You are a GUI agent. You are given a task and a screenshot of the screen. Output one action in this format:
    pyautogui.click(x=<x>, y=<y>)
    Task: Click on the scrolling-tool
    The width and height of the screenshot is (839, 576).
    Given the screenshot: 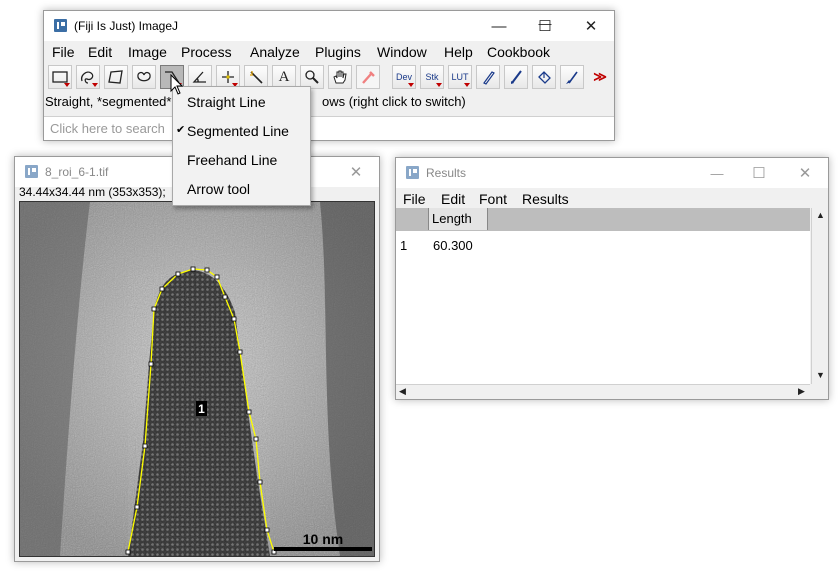 What is the action you would take?
    pyautogui.click(x=340, y=77)
    